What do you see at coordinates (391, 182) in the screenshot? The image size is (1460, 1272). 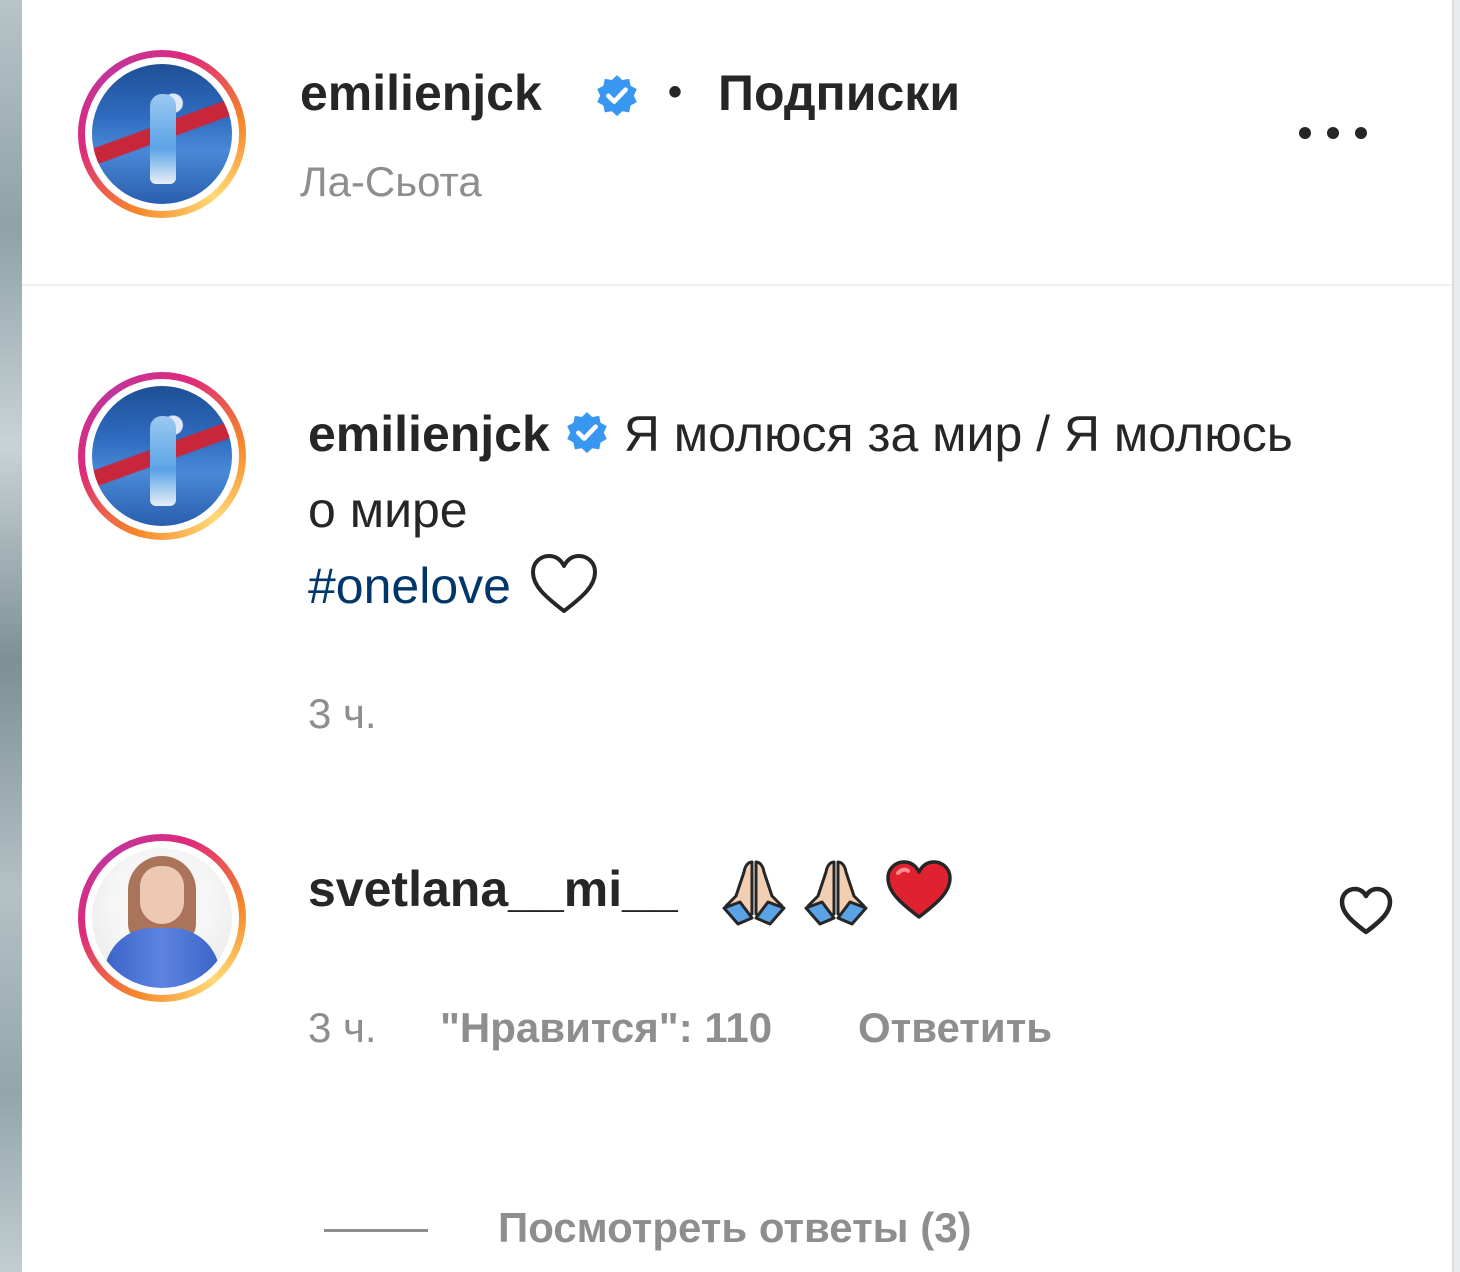 I see `location-link: Ла-Сьота` at bounding box center [391, 182].